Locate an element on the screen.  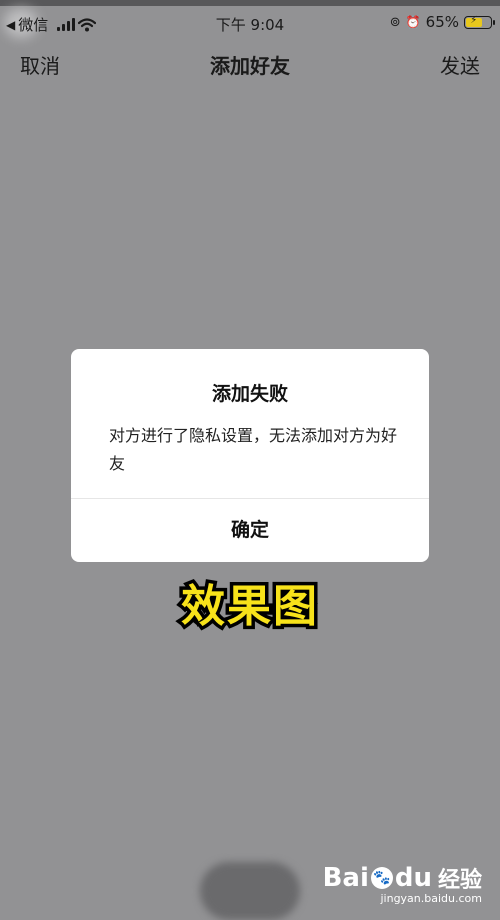
navigation-bar: 取消 添加好友 发送 is located at coordinates (250, 64).